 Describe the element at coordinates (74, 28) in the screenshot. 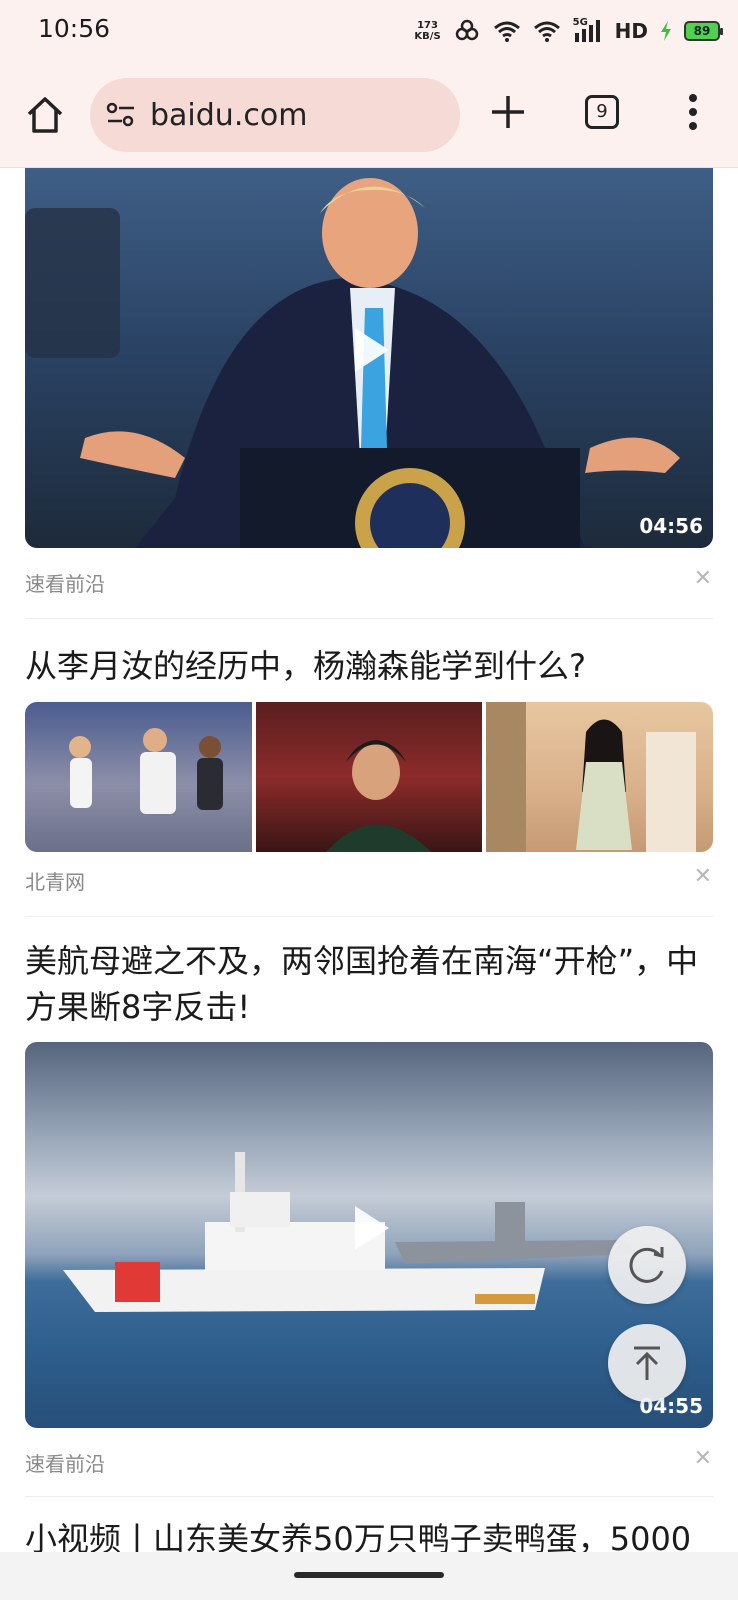

I see `status-time: 10:56` at that location.